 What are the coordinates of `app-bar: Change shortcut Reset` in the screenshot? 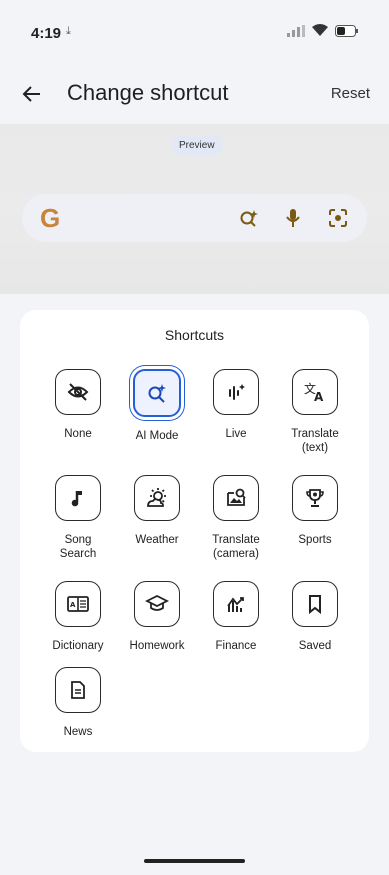 It's located at (194, 94).